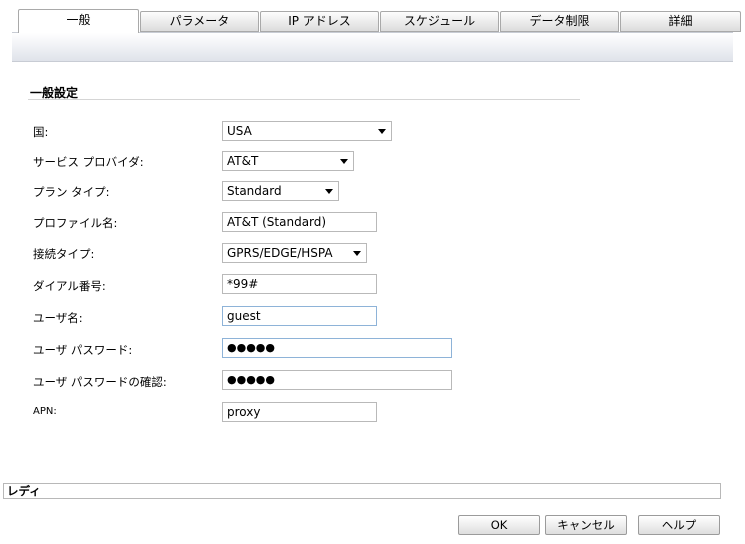  What do you see at coordinates (362, 491) in the screenshot?
I see `status-bar: レディ` at bounding box center [362, 491].